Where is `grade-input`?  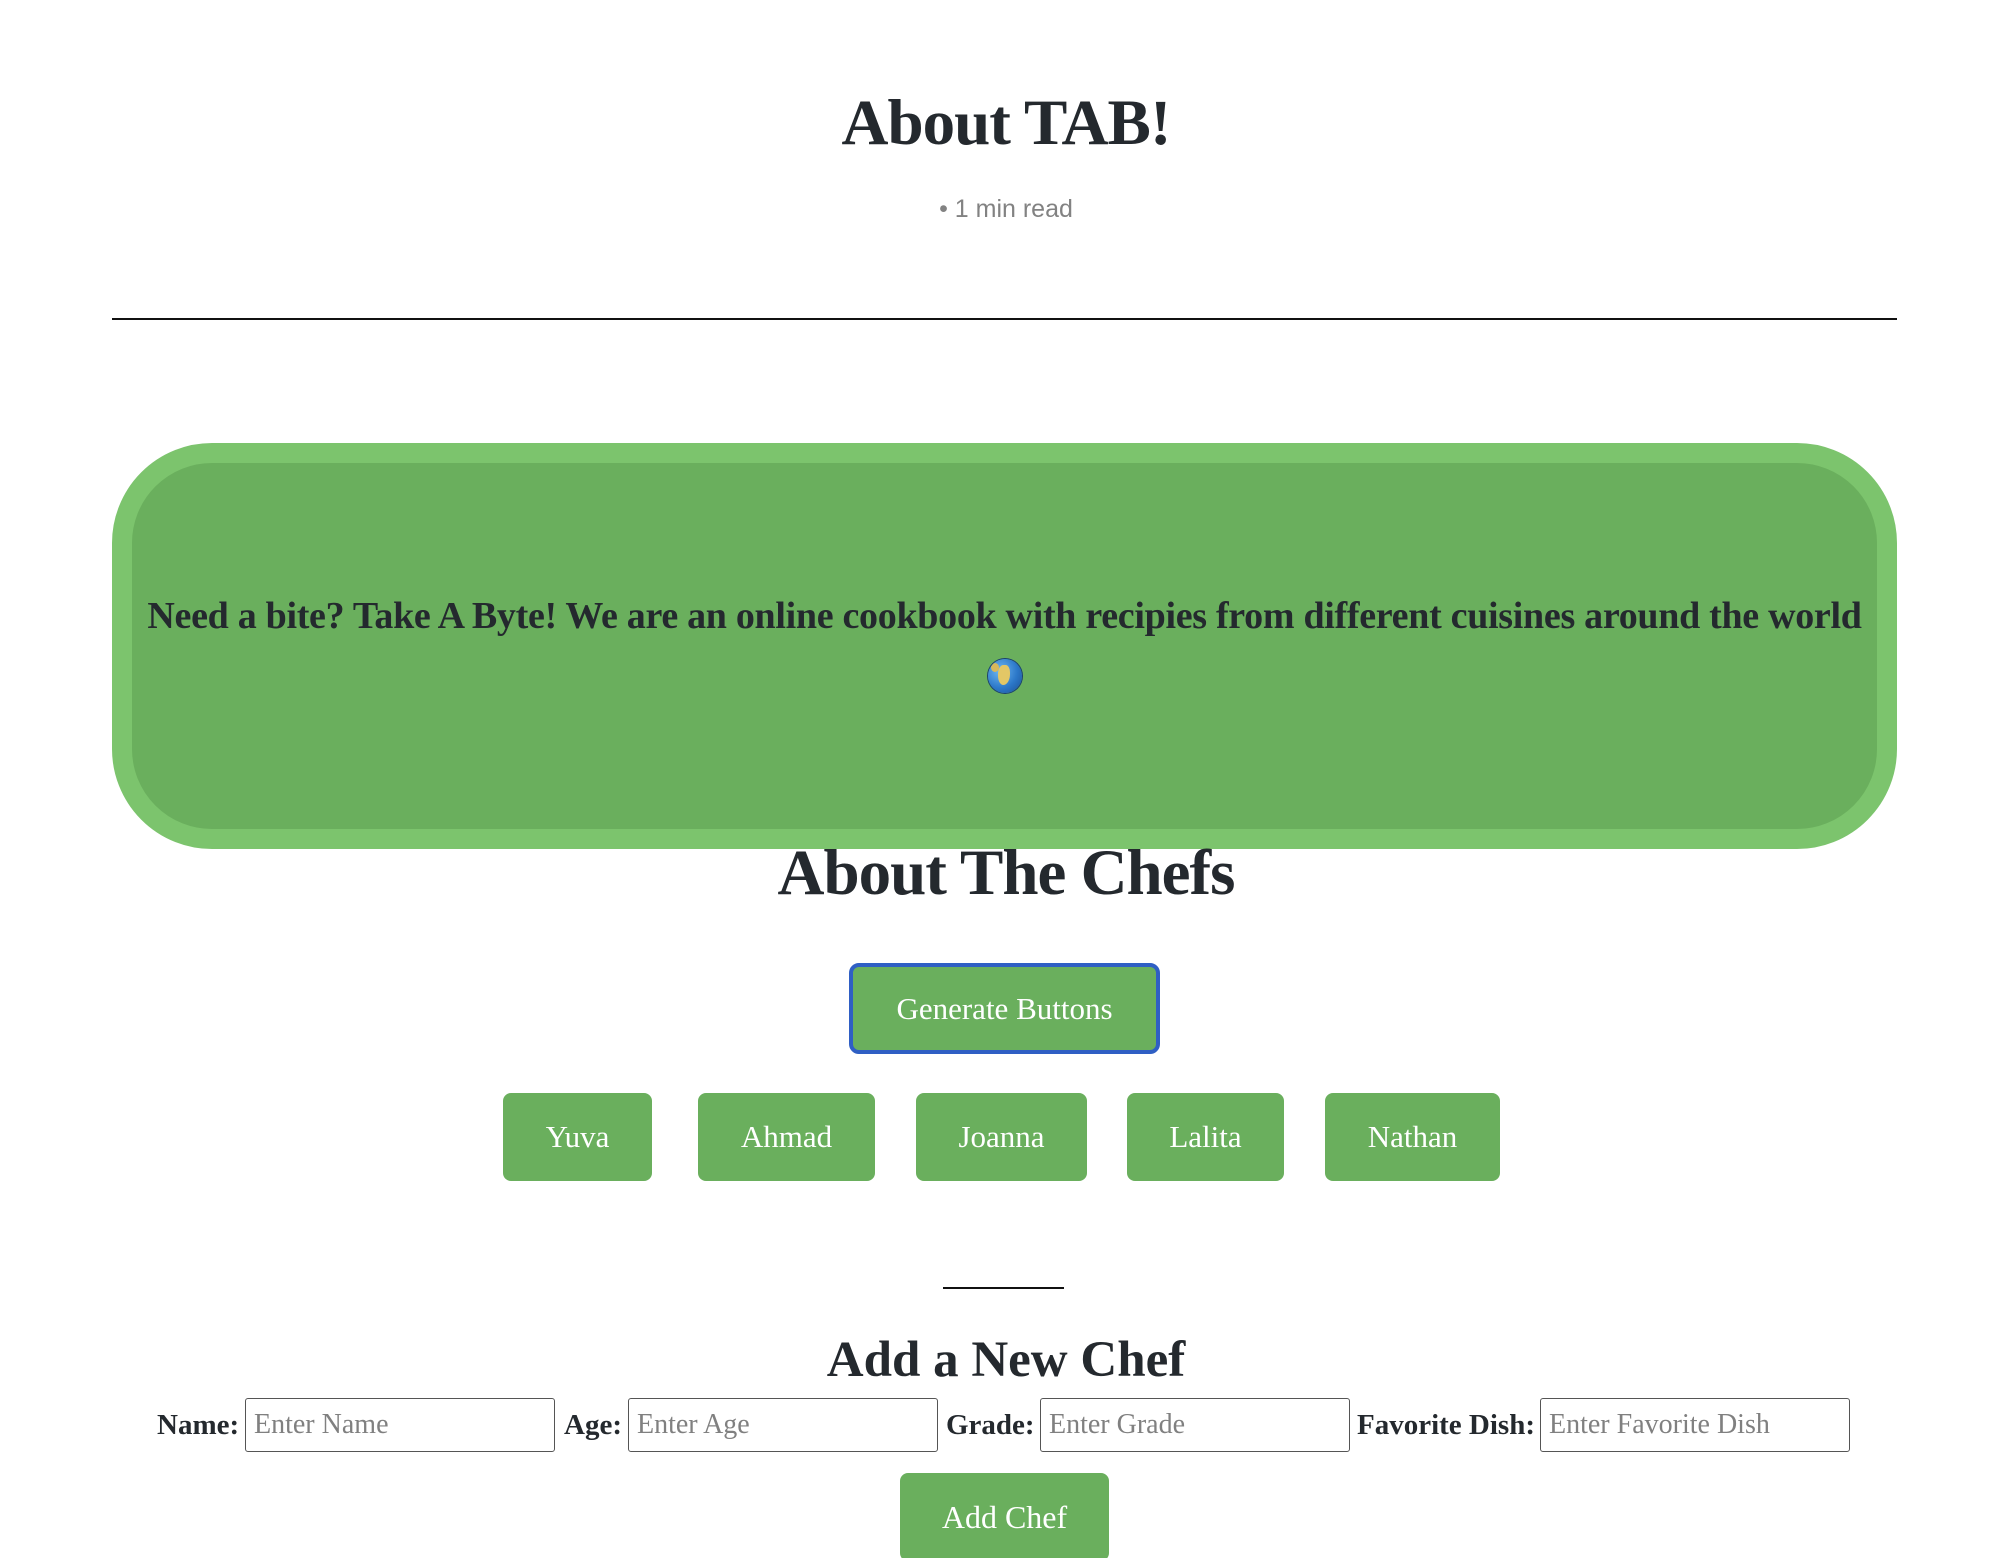
grade-input is located at coordinates (1195, 1425).